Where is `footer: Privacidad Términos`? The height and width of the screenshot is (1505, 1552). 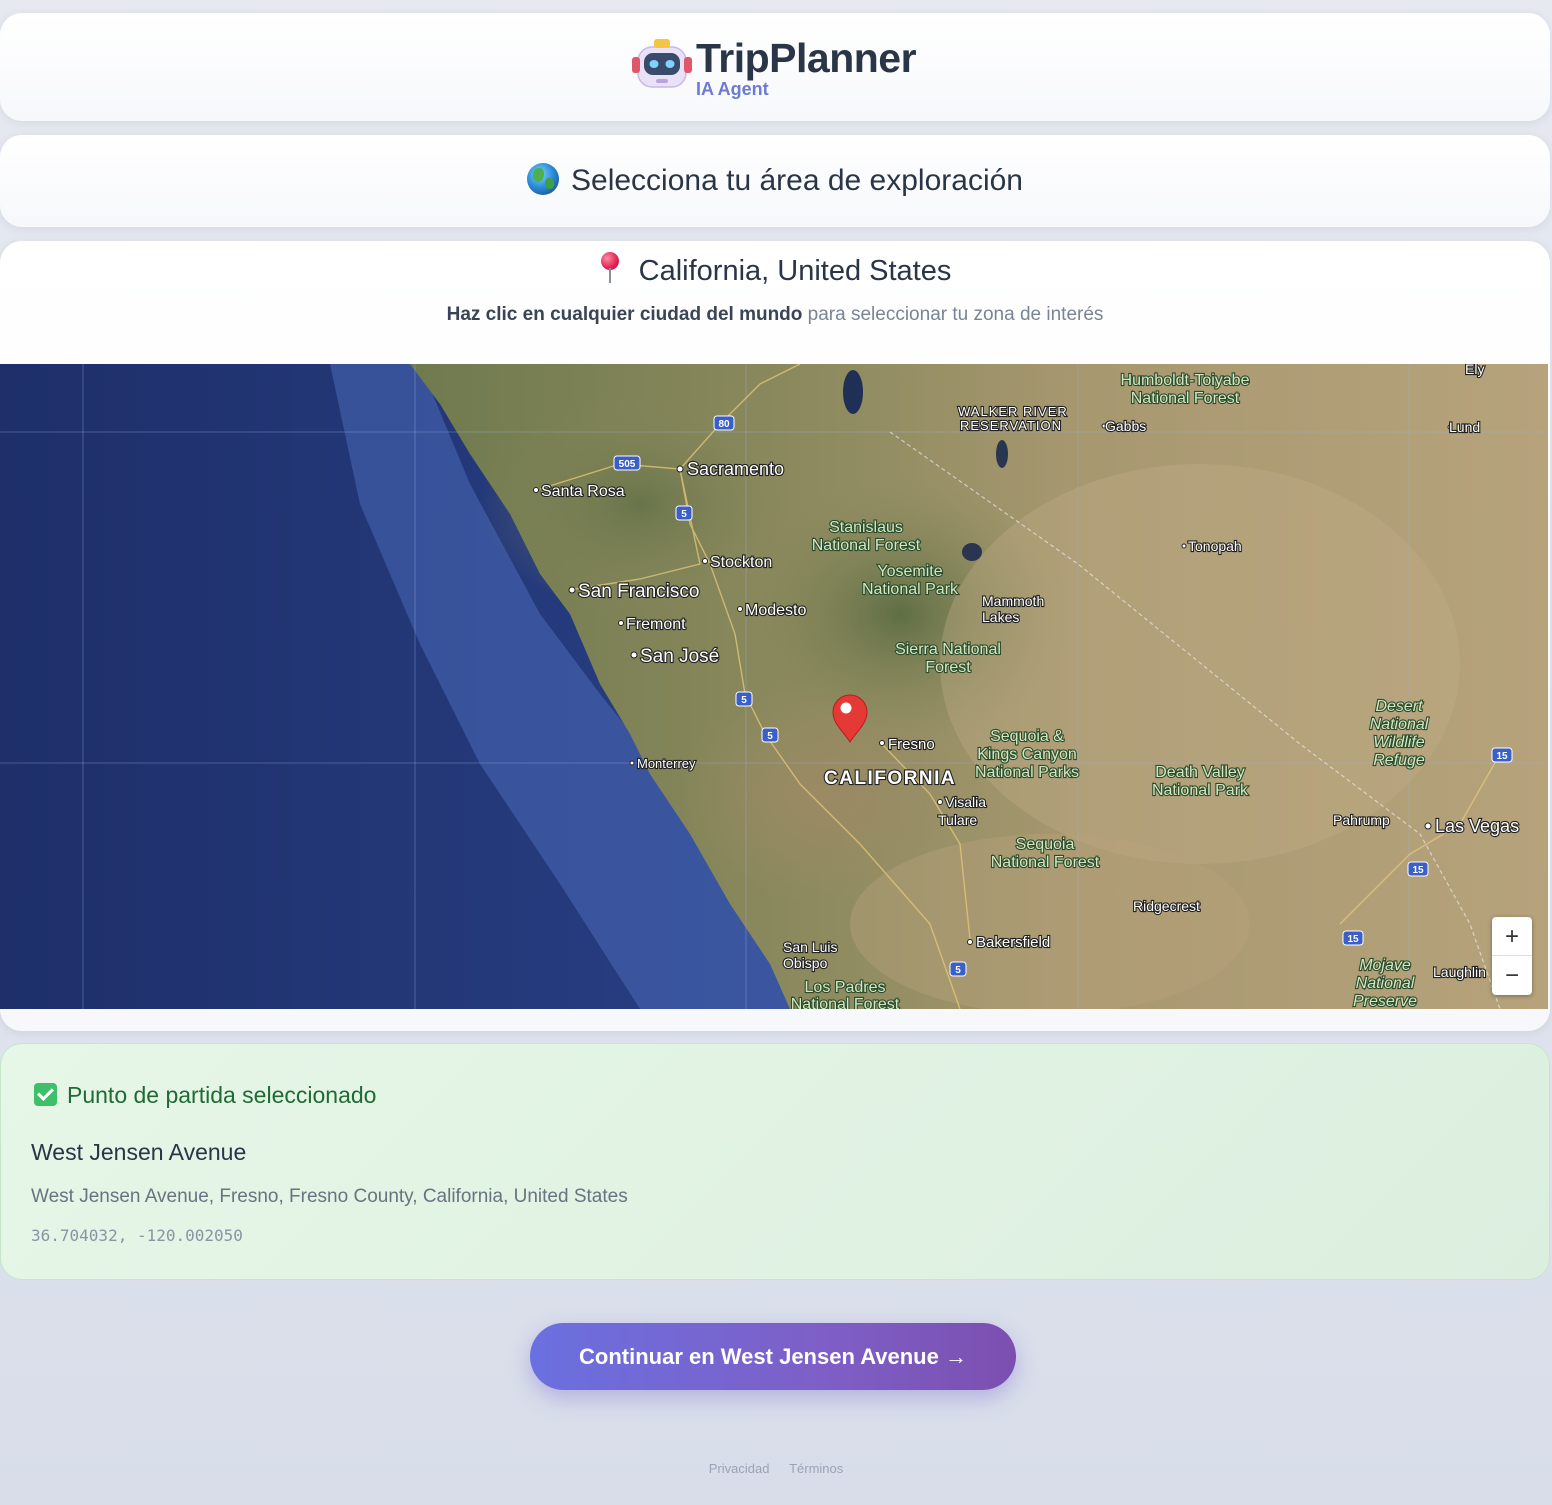 footer: Privacidad Términos is located at coordinates (776, 1468).